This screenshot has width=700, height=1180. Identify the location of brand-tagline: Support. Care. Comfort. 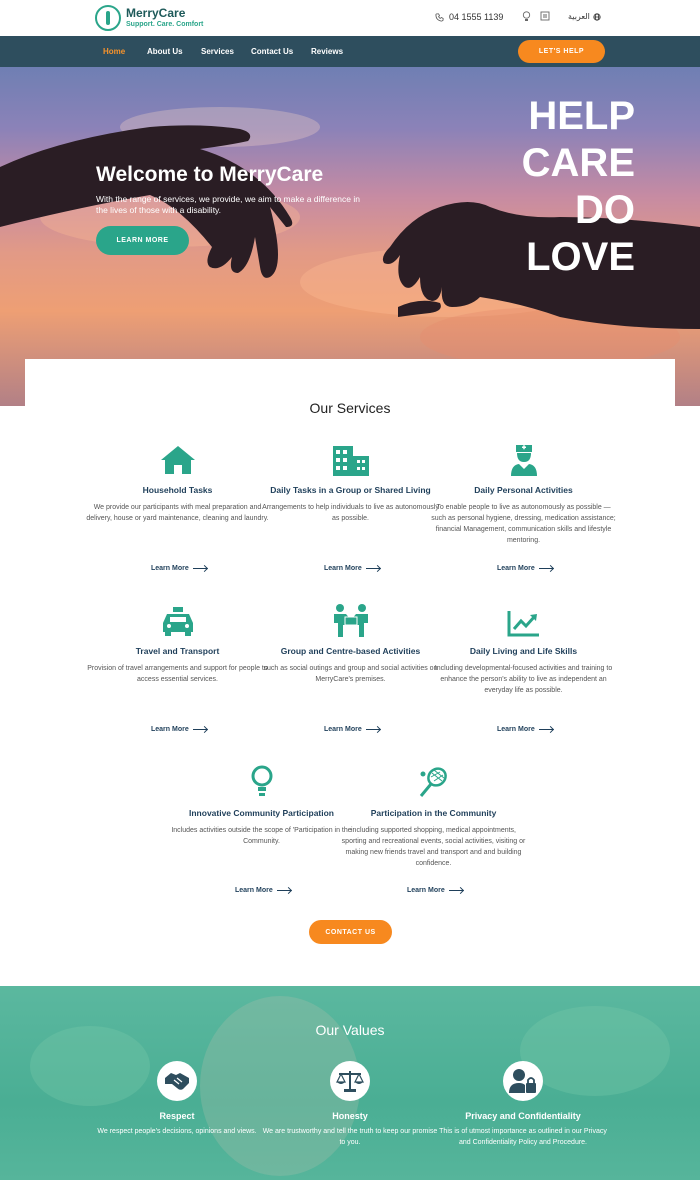
(165, 24).